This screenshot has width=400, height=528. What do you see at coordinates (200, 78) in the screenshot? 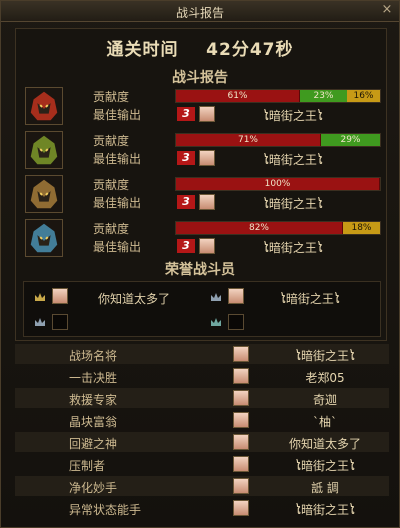
I see `report-section-title: 战斗报告` at bounding box center [200, 78].